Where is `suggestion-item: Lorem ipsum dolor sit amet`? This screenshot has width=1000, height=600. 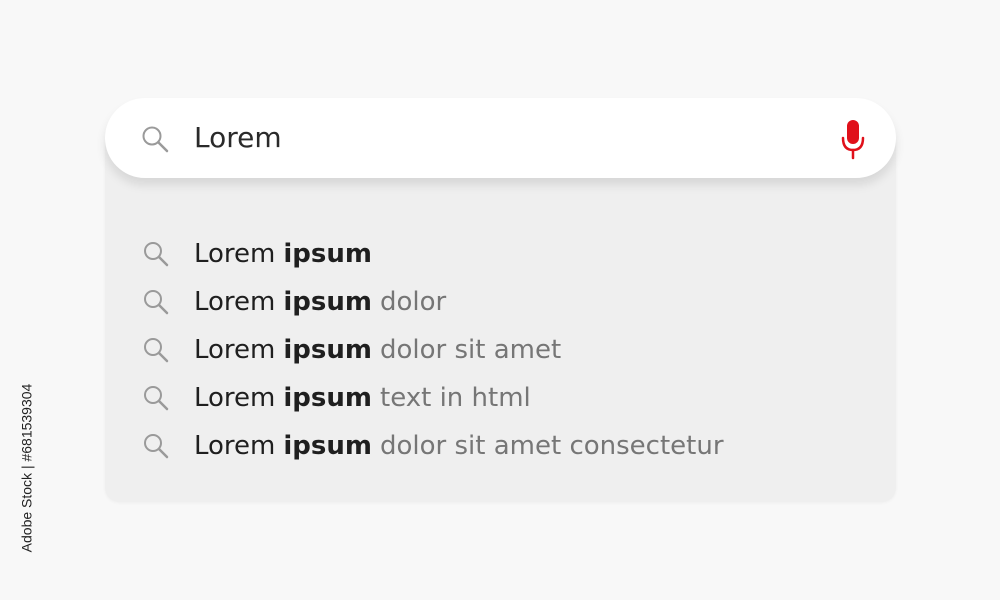 suggestion-item: Lorem ipsum dolor sit amet is located at coordinates (351, 350).